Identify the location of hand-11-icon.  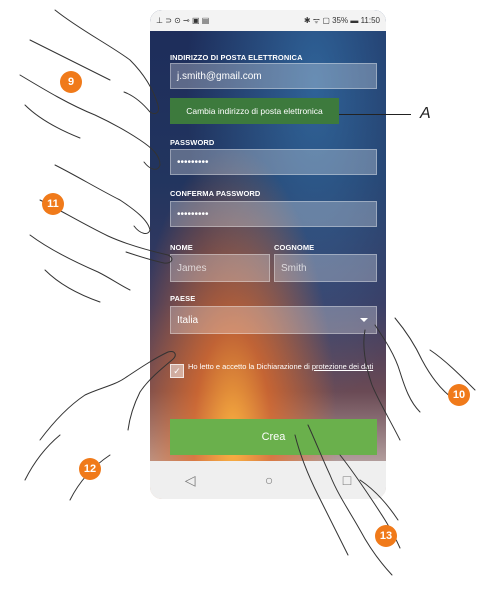
(101, 233).